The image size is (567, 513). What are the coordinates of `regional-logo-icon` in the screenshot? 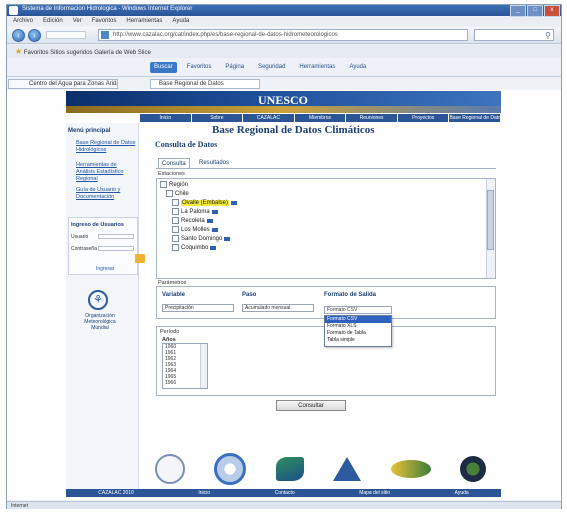 It's located at (410, 469).